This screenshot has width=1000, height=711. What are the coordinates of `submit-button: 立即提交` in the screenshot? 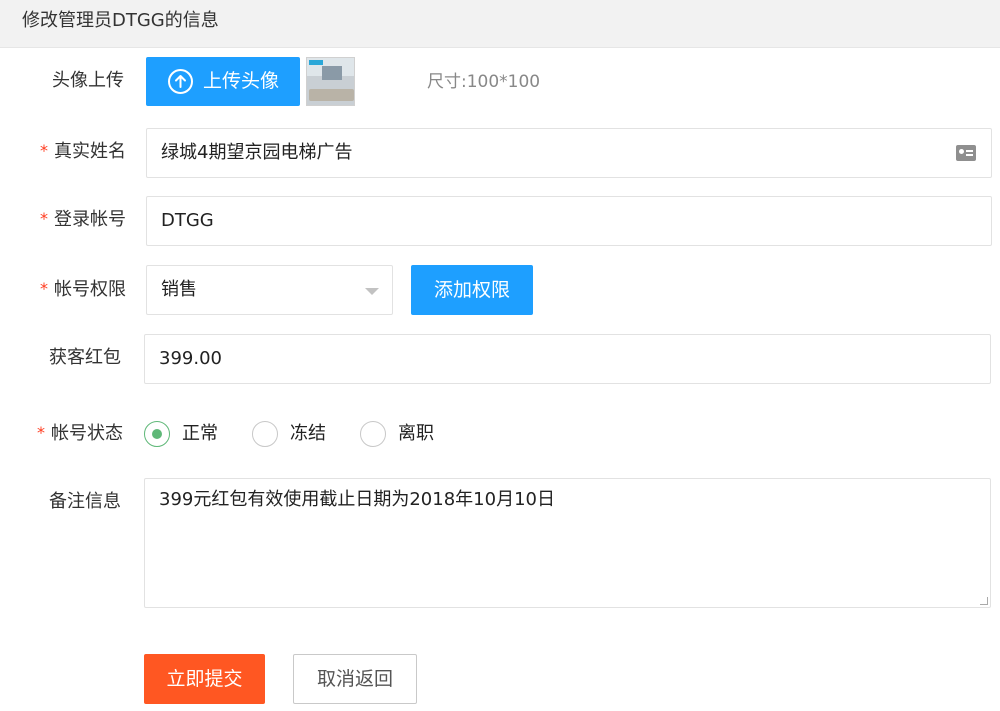 It's located at (204, 679).